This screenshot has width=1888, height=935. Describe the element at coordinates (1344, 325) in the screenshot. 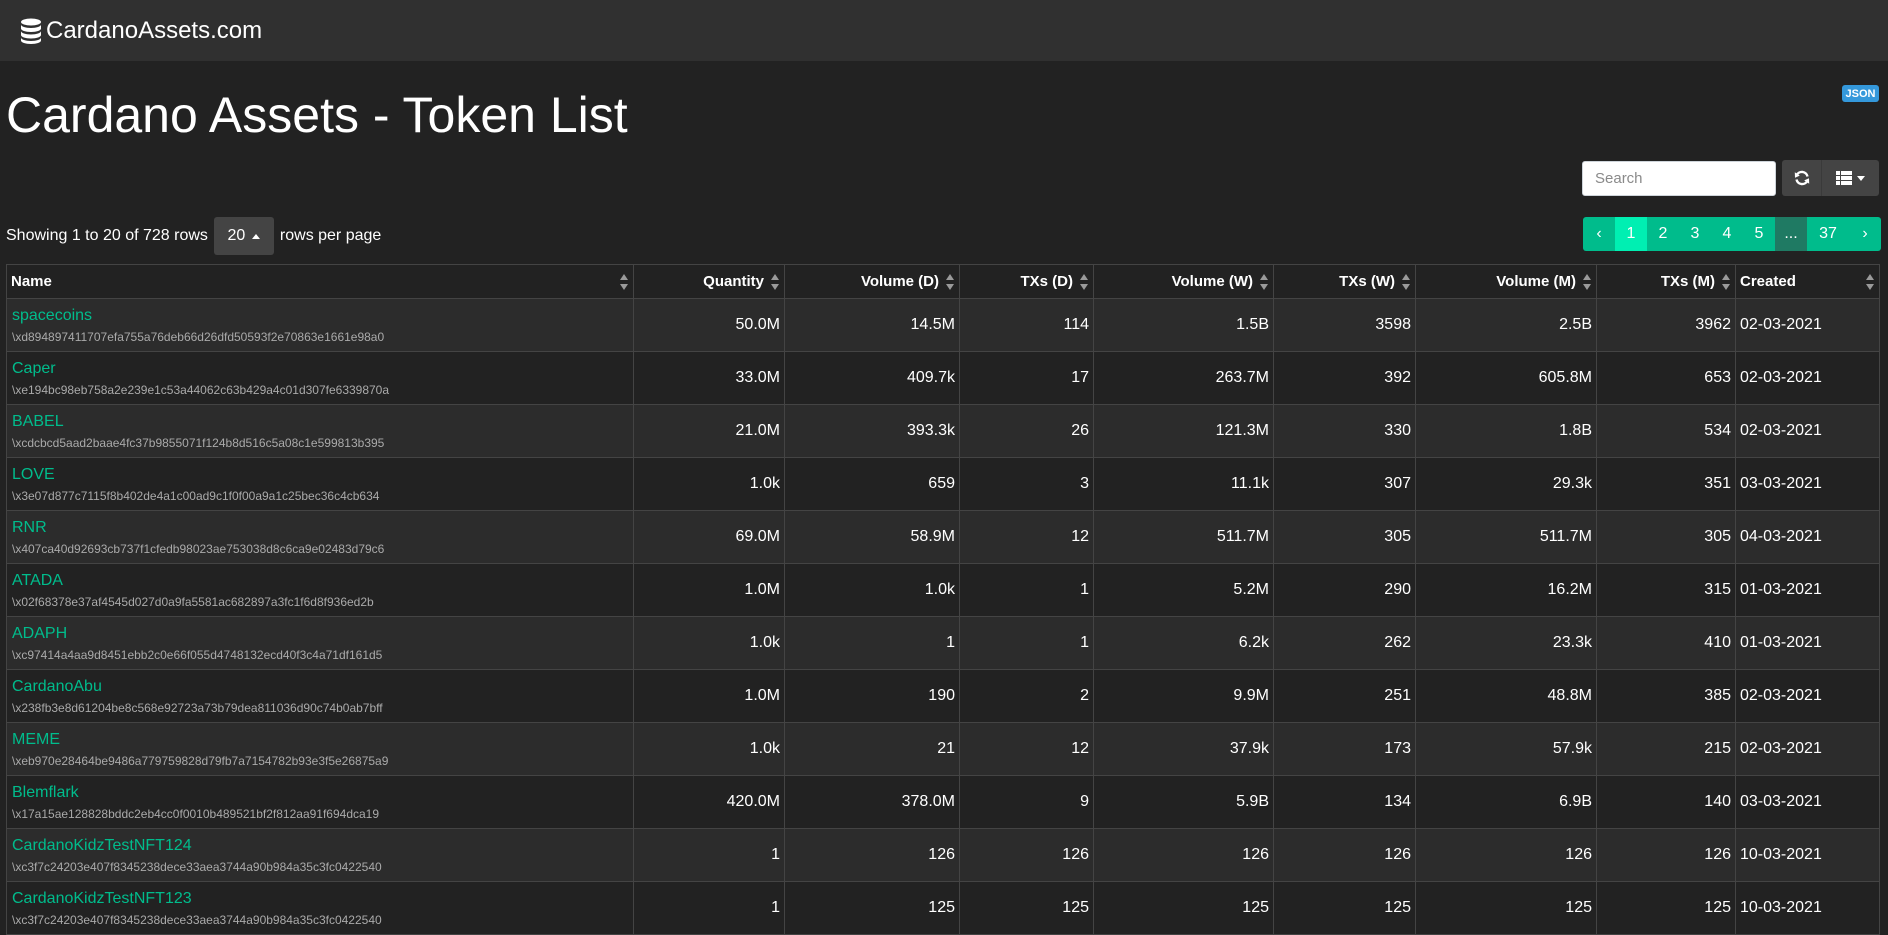

I see `txs-w-cell: 3598` at that location.